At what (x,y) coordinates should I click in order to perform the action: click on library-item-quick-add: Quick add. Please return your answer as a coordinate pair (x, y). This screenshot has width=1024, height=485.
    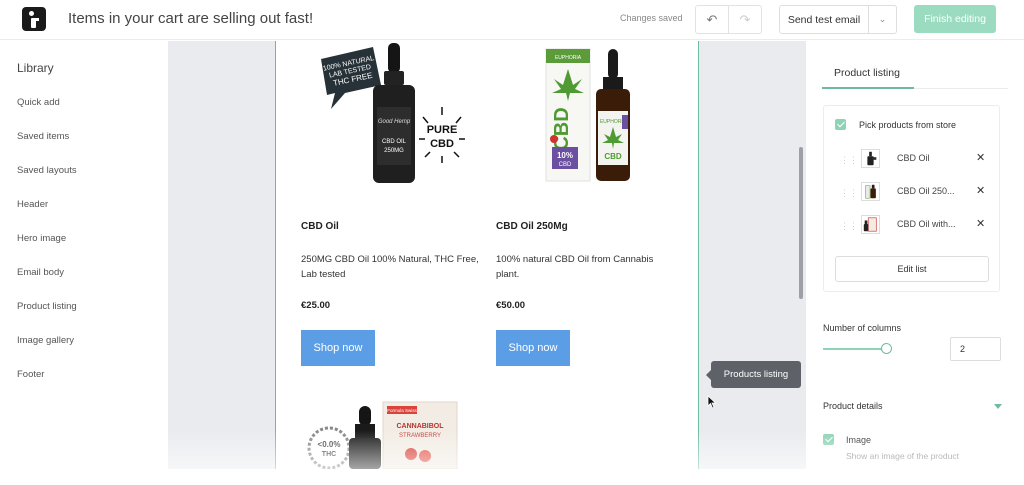
    Looking at the image, I should click on (38, 102).